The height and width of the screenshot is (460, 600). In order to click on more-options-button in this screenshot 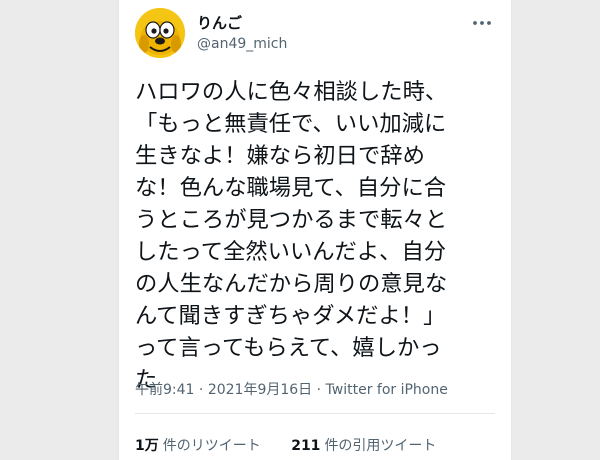, I will do `click(482, 23)`.